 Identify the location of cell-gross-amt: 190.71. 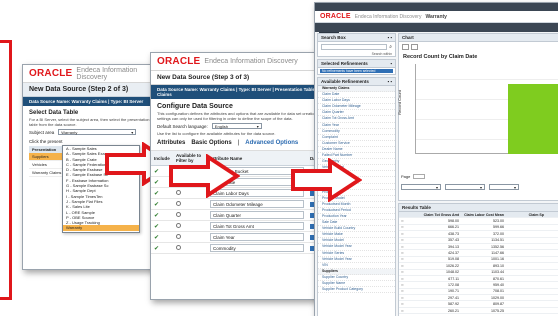
(453, 291).